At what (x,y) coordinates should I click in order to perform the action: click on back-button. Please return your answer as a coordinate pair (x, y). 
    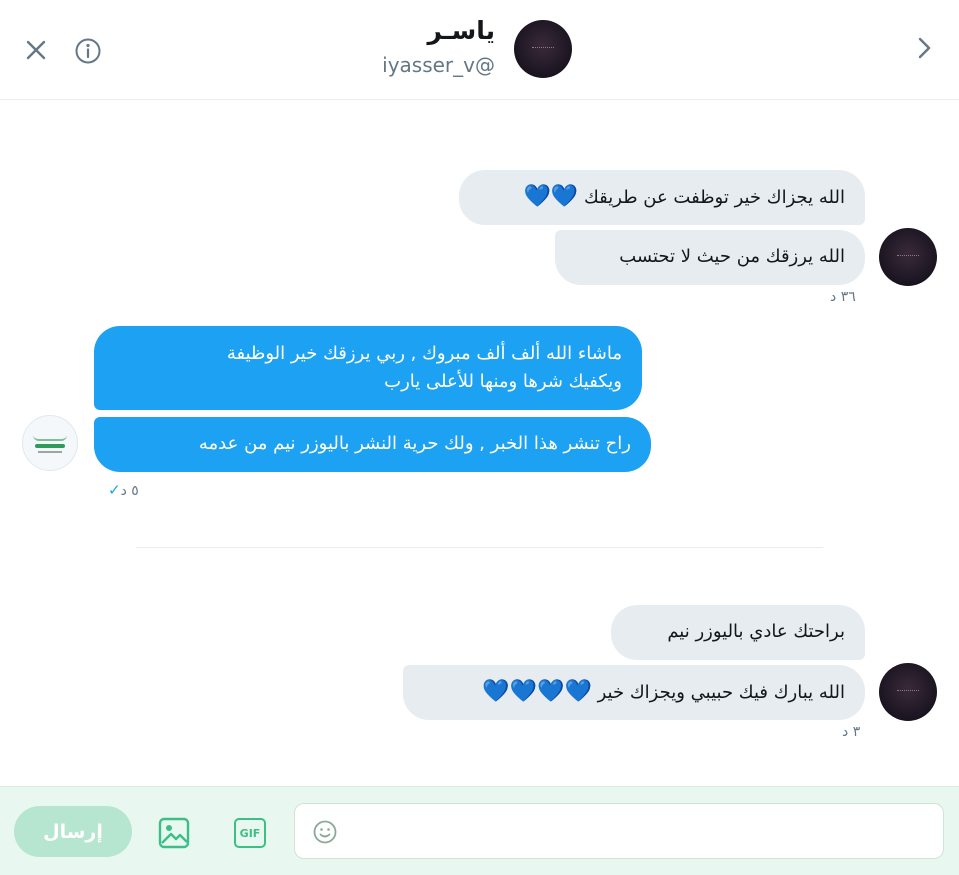
    Looking at the image, I should click on (924, 48).